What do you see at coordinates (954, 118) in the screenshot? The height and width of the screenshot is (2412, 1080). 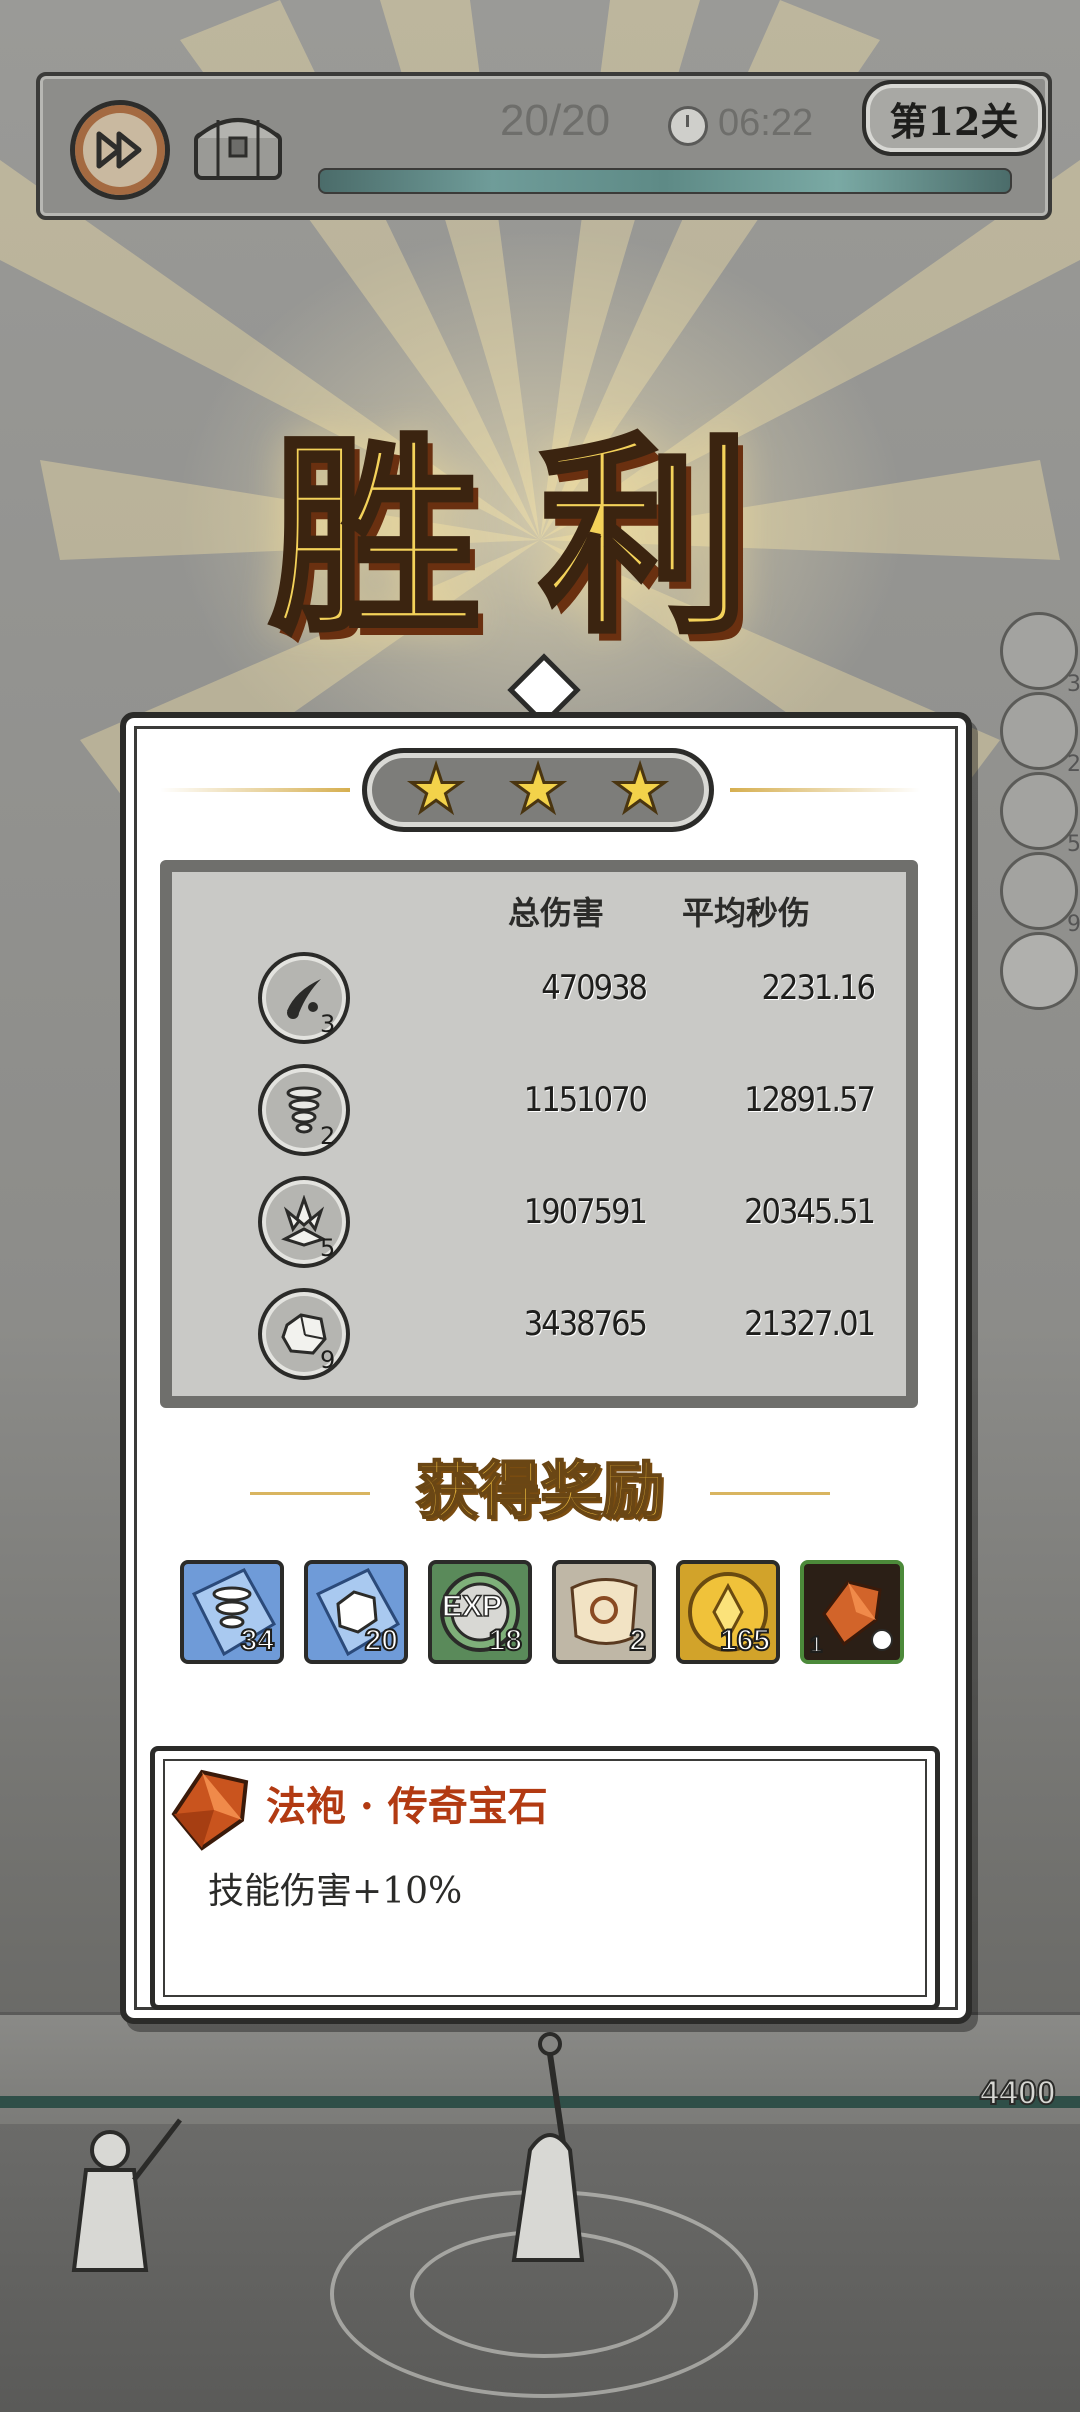 I see `stage-badge: 第12关` at bounding box center [954, 118].